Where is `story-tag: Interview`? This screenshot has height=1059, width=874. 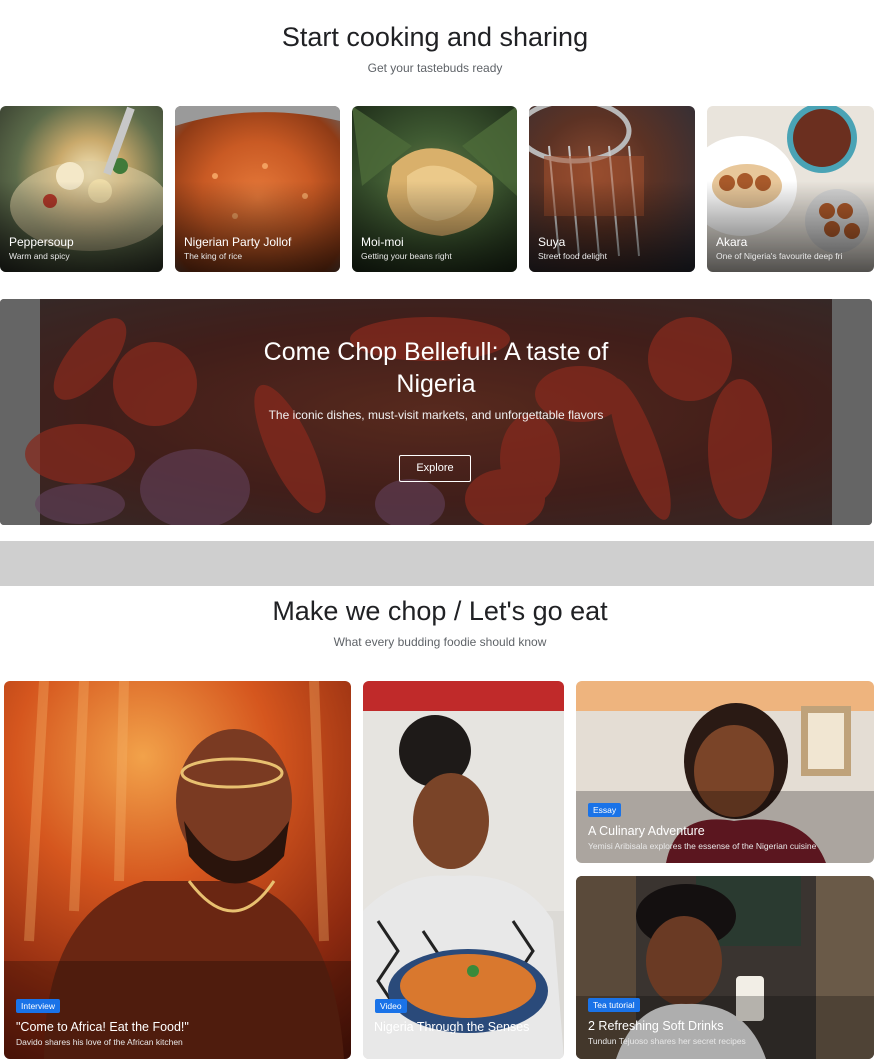 story-tag: Interview is located at coordinates (38, 1006).